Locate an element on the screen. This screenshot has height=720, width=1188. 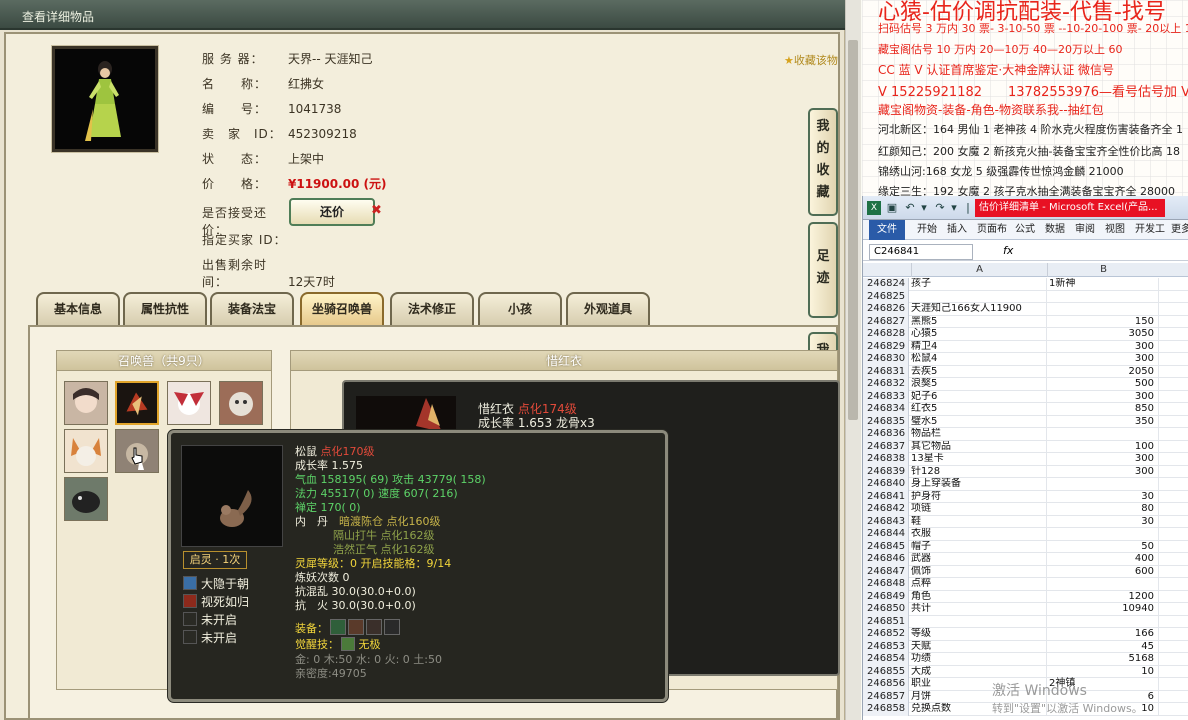
cell-a: 心猿5 is located at coordinates (979, 334).